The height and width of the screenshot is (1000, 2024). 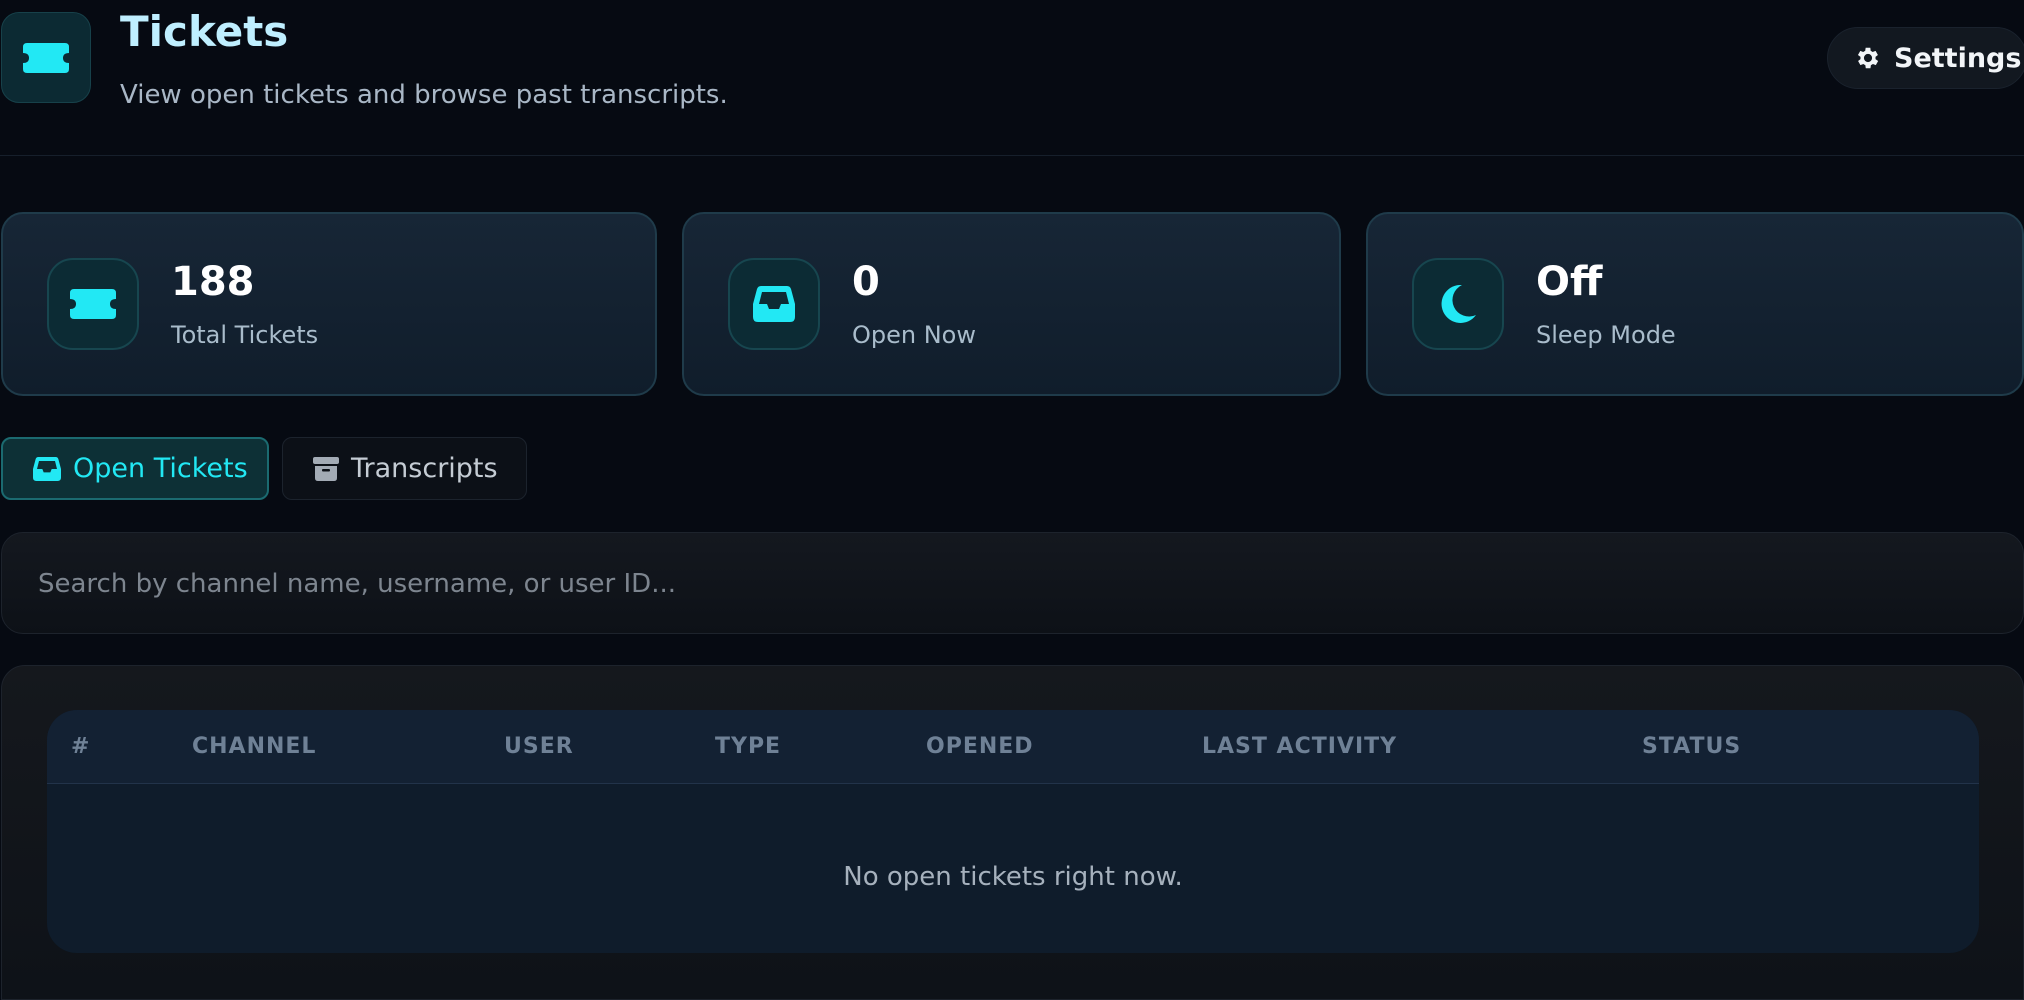 What do you see at coordinates (329, 304) in the screenshot?
I see `stat-card-total-tickets: 188 Total Tickets` at bounding box center [329, 304].